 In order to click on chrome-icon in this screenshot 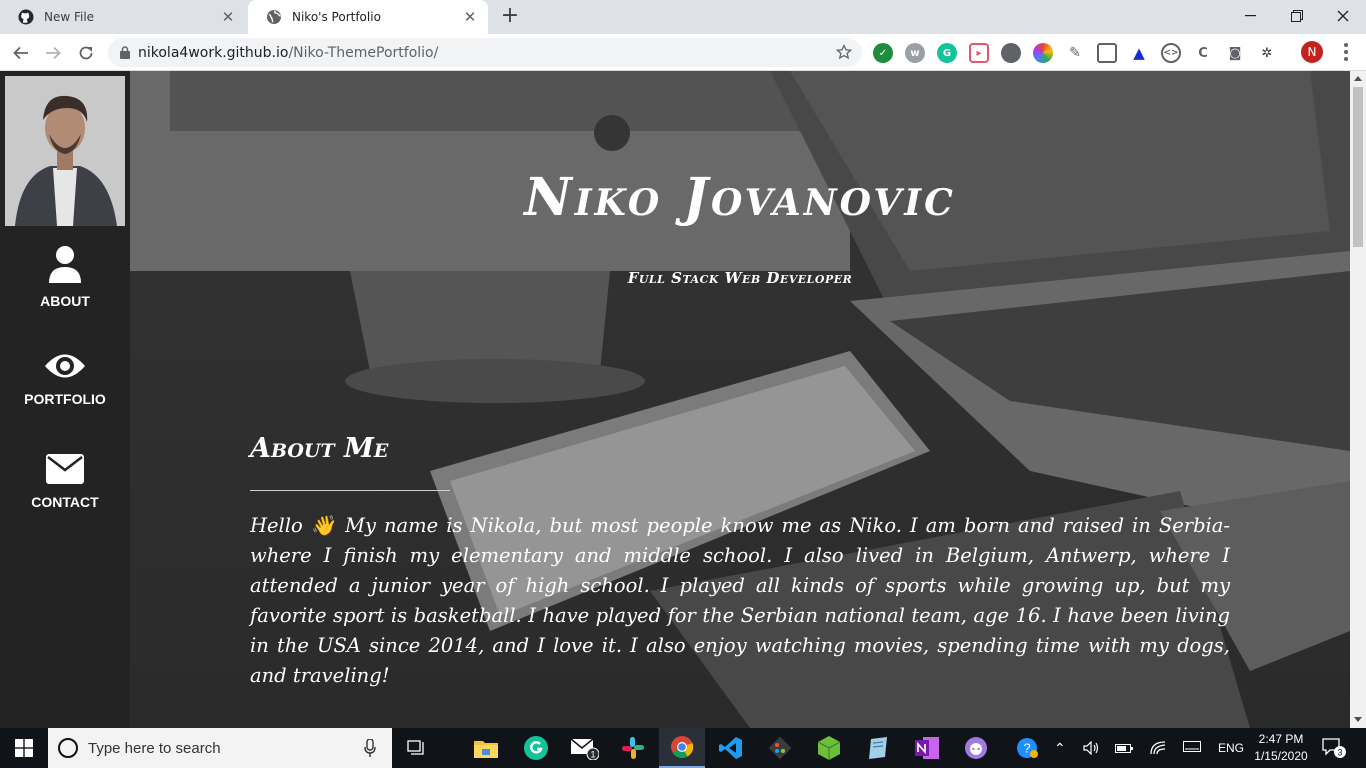, I will do `click(682, 748)`.